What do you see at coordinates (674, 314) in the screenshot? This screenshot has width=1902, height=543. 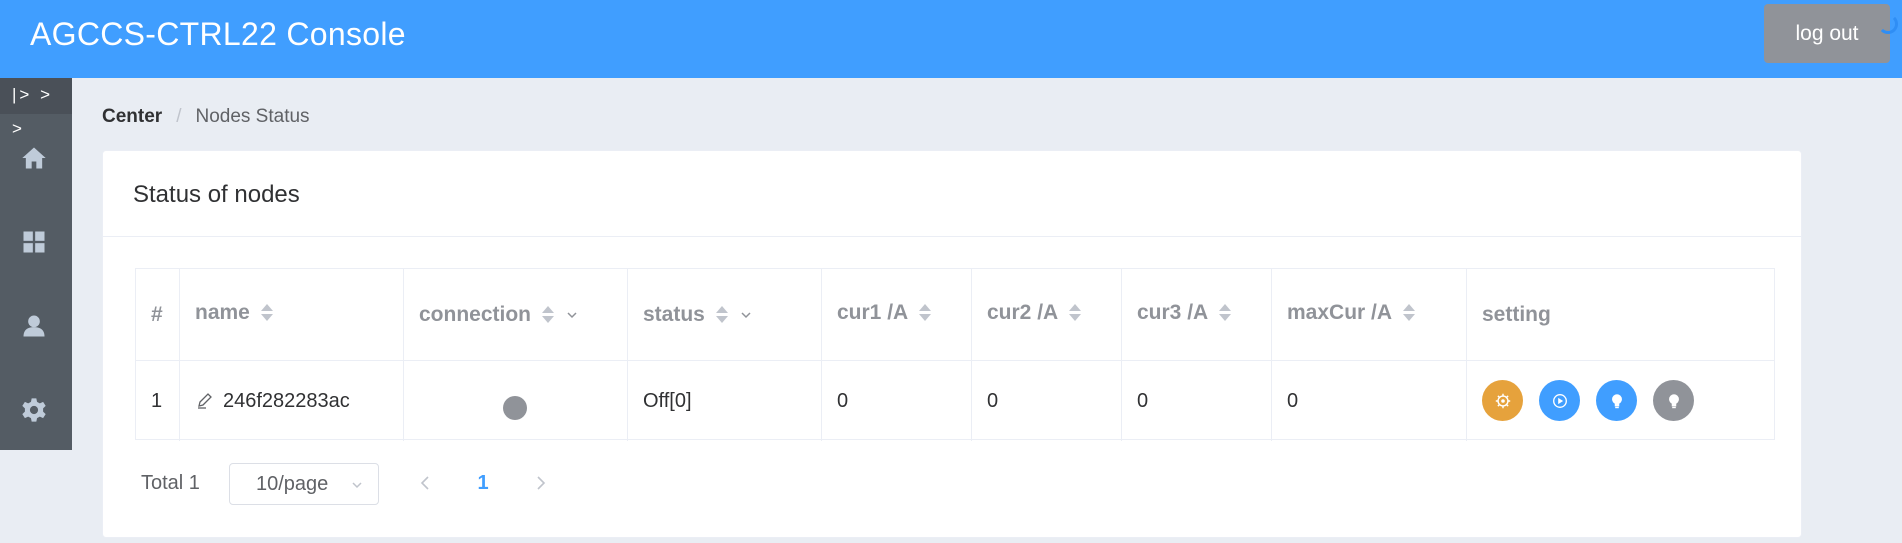 I see `column-header-label: status` at bounding box center [674, 314].